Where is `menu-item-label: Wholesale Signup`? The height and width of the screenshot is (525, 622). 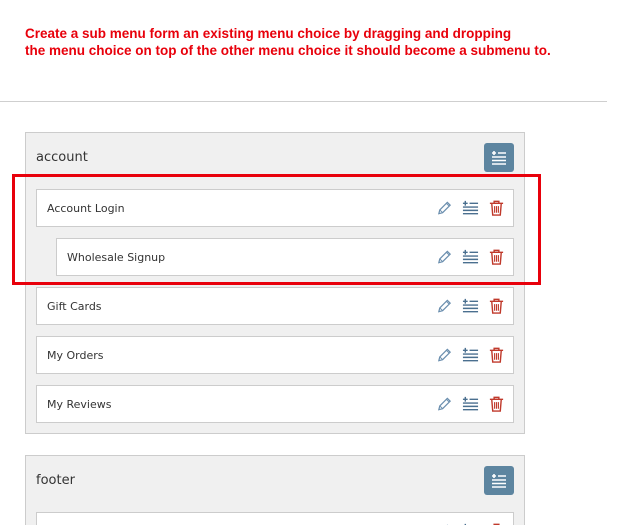
menu-item-label: Wholesale Signup is located at coordinates (116, 257).